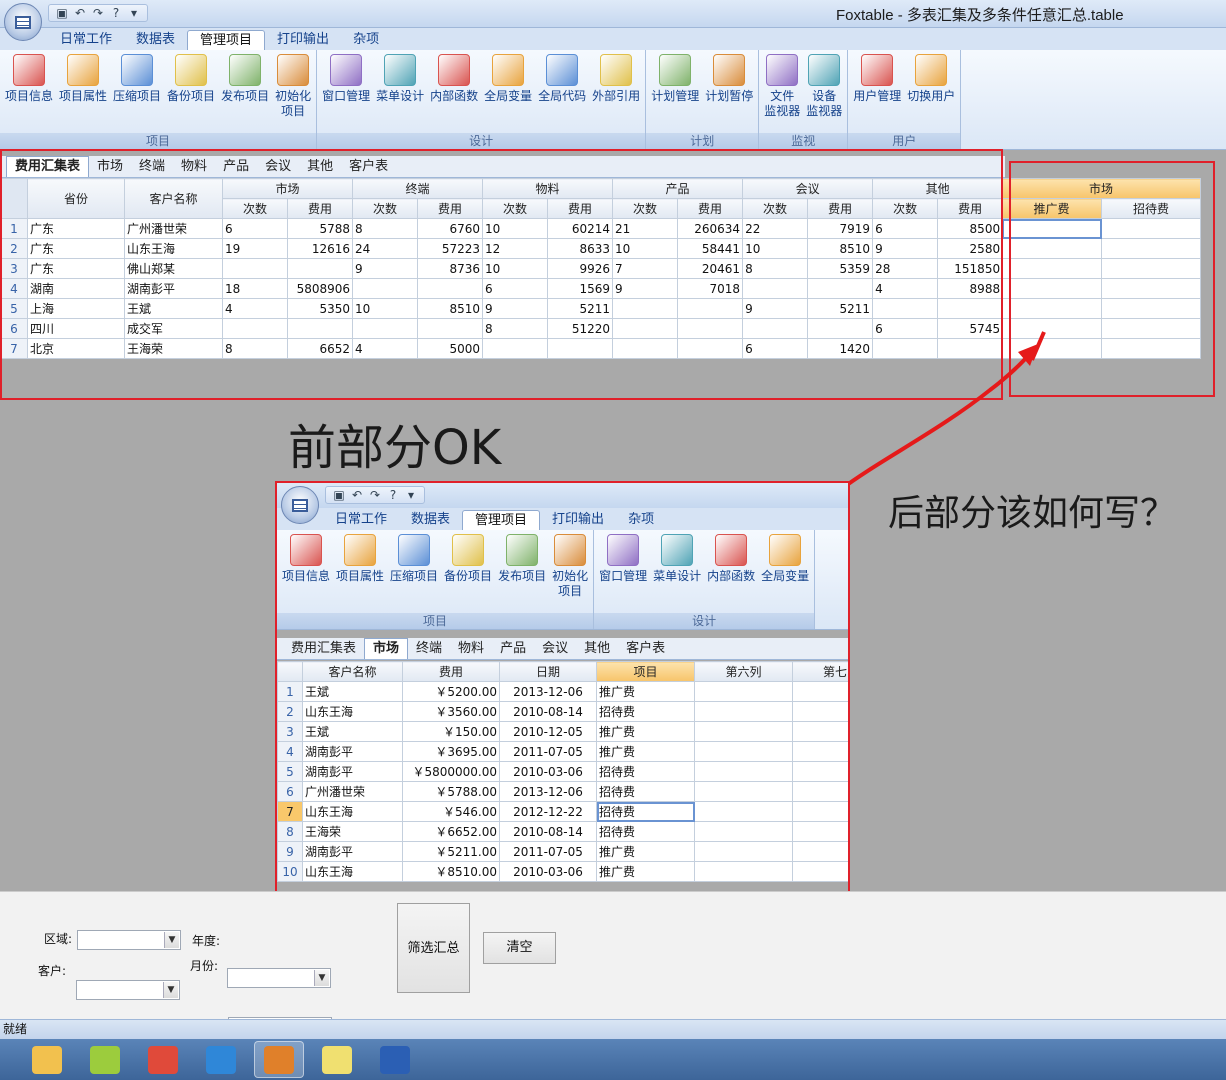 The width and height of the screenshot is (1226, 1080). I want to click on ribbon-group-0: 项目信息 项目属性 压缩项目 备份项目 发布项目 初始化 项目 项目, so click(159, 99).